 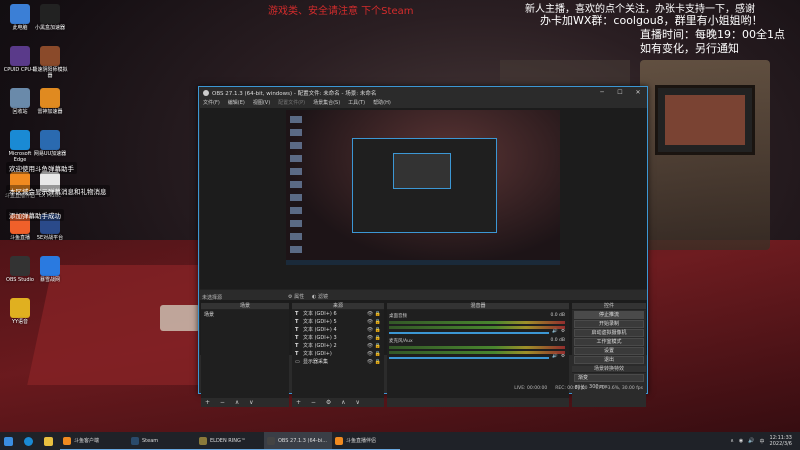 I want to click on controls-dock-title: 控件, so click(x=609, y=306).